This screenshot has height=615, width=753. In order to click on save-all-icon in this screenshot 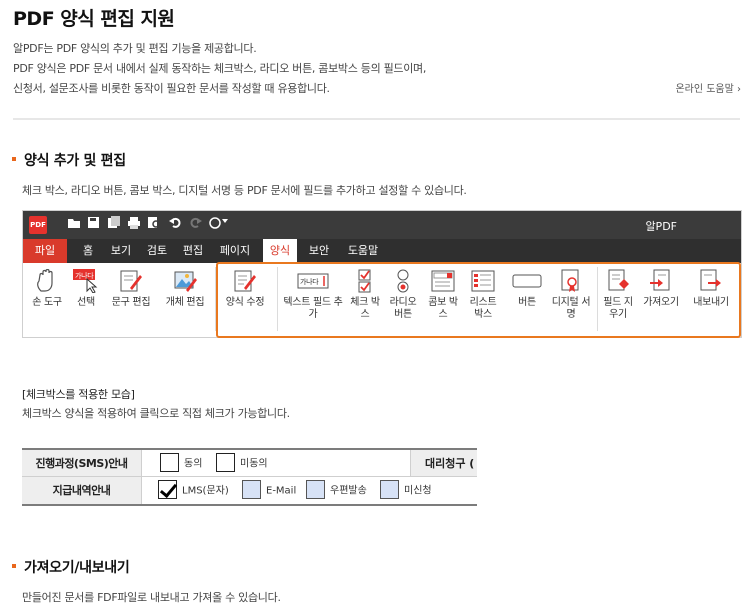, I will do `click(114, 224)`.